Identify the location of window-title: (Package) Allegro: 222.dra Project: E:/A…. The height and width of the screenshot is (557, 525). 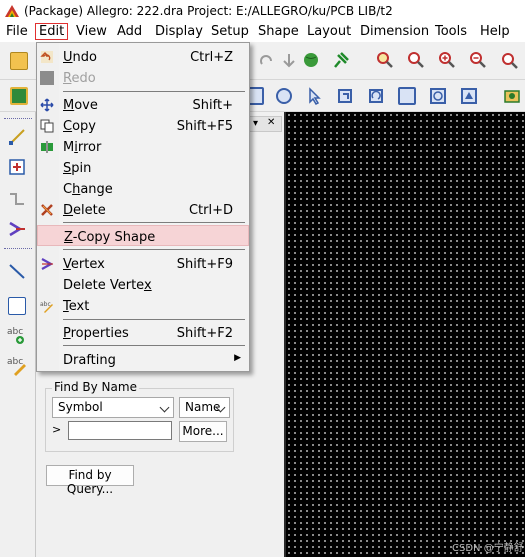
(208, 11).